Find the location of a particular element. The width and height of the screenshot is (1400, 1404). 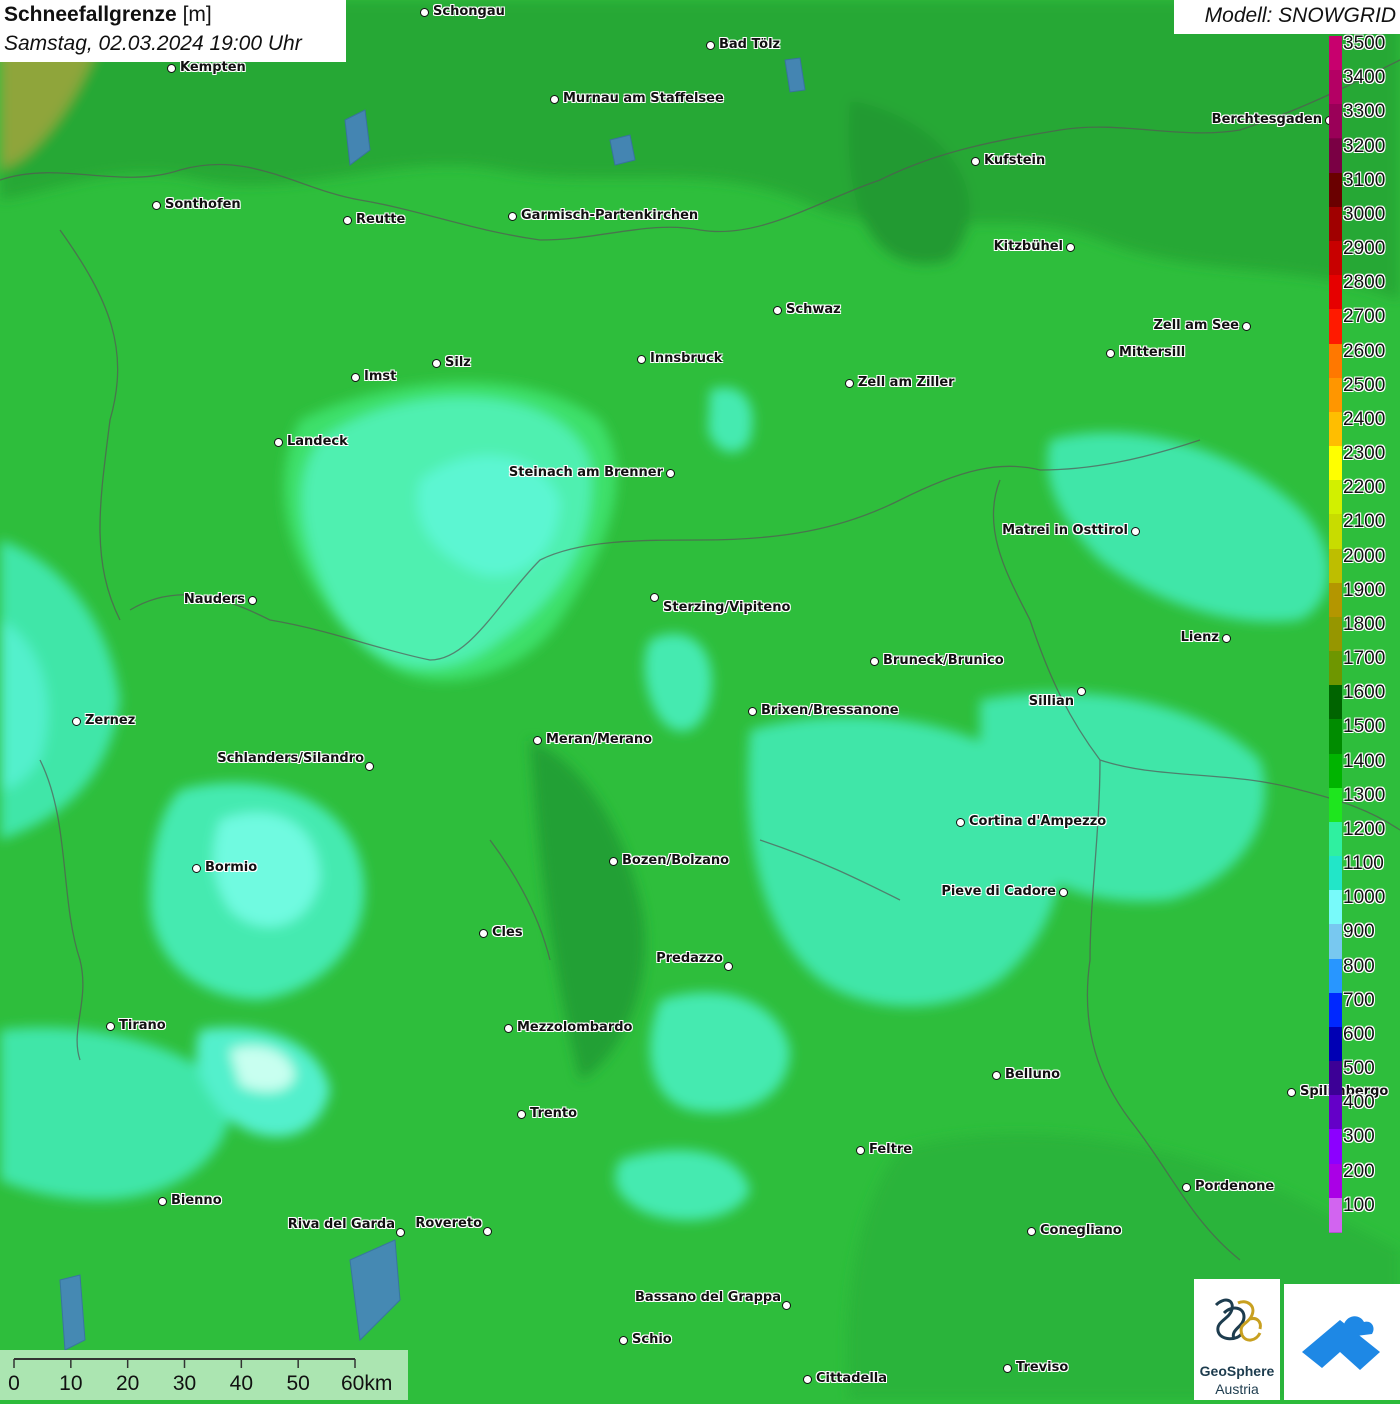

city-label: Meran/Merano is located at coordinates (599, 739).